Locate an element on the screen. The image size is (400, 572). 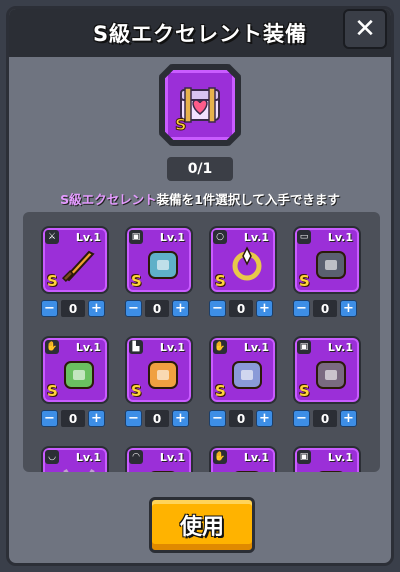
belt-icon is located at coordinates (331, 265).